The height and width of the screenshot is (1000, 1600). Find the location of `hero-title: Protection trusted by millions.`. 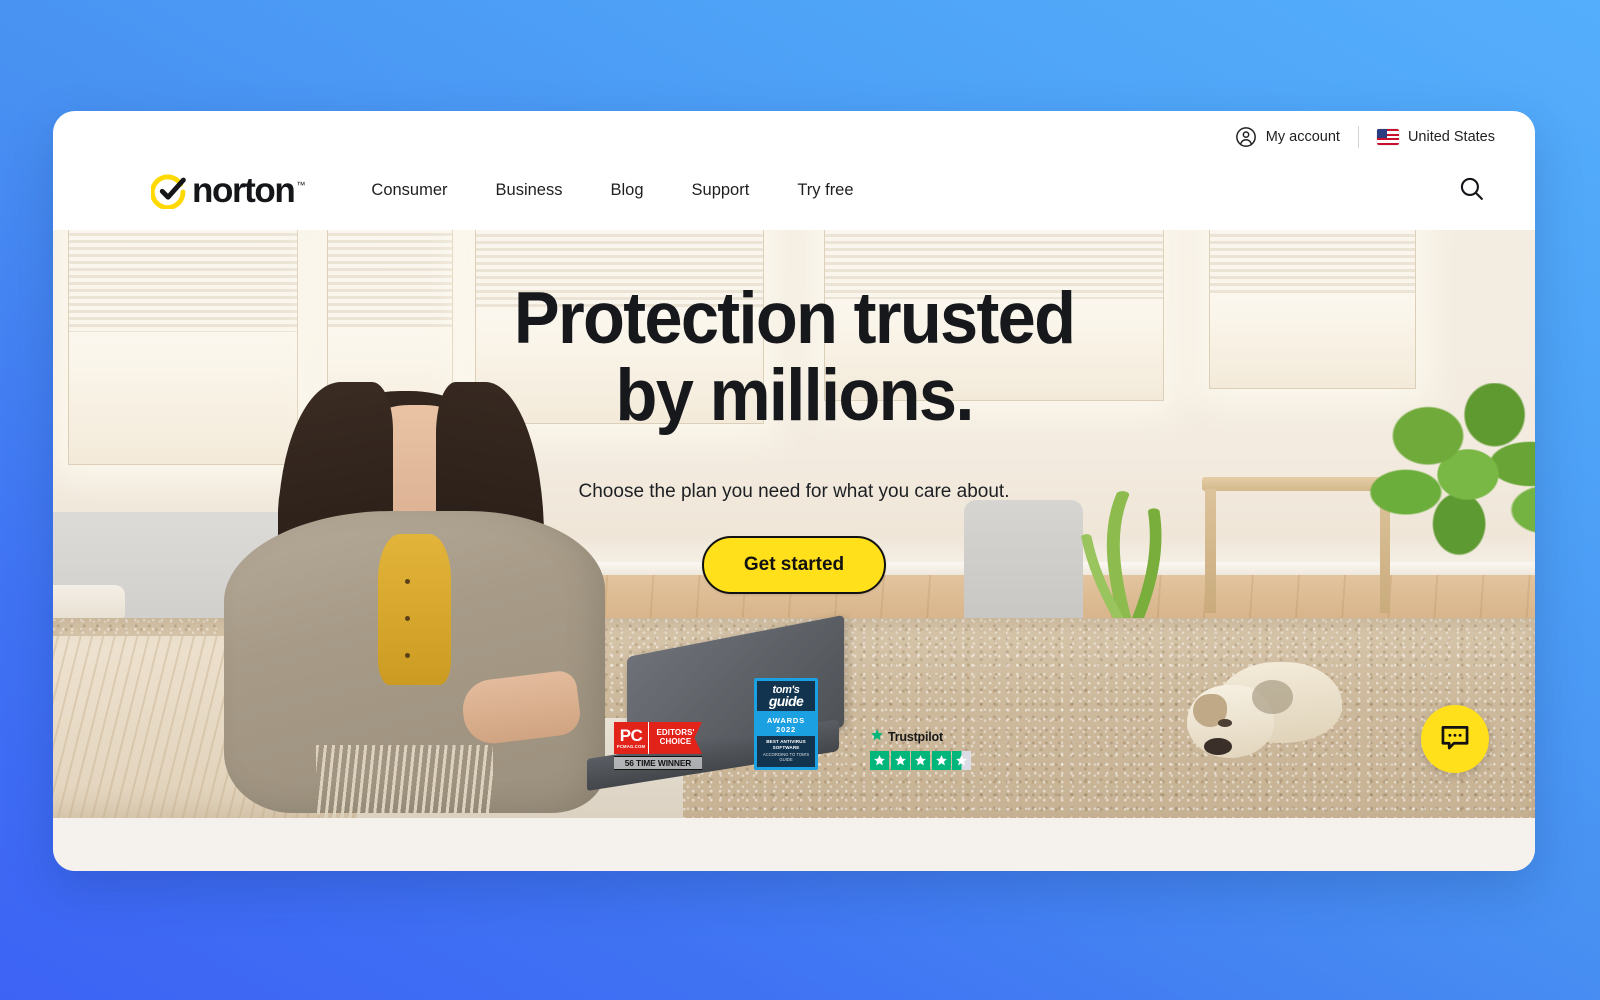

hero-title: Protection trusted by millions. is located at coordinates (794, 357).